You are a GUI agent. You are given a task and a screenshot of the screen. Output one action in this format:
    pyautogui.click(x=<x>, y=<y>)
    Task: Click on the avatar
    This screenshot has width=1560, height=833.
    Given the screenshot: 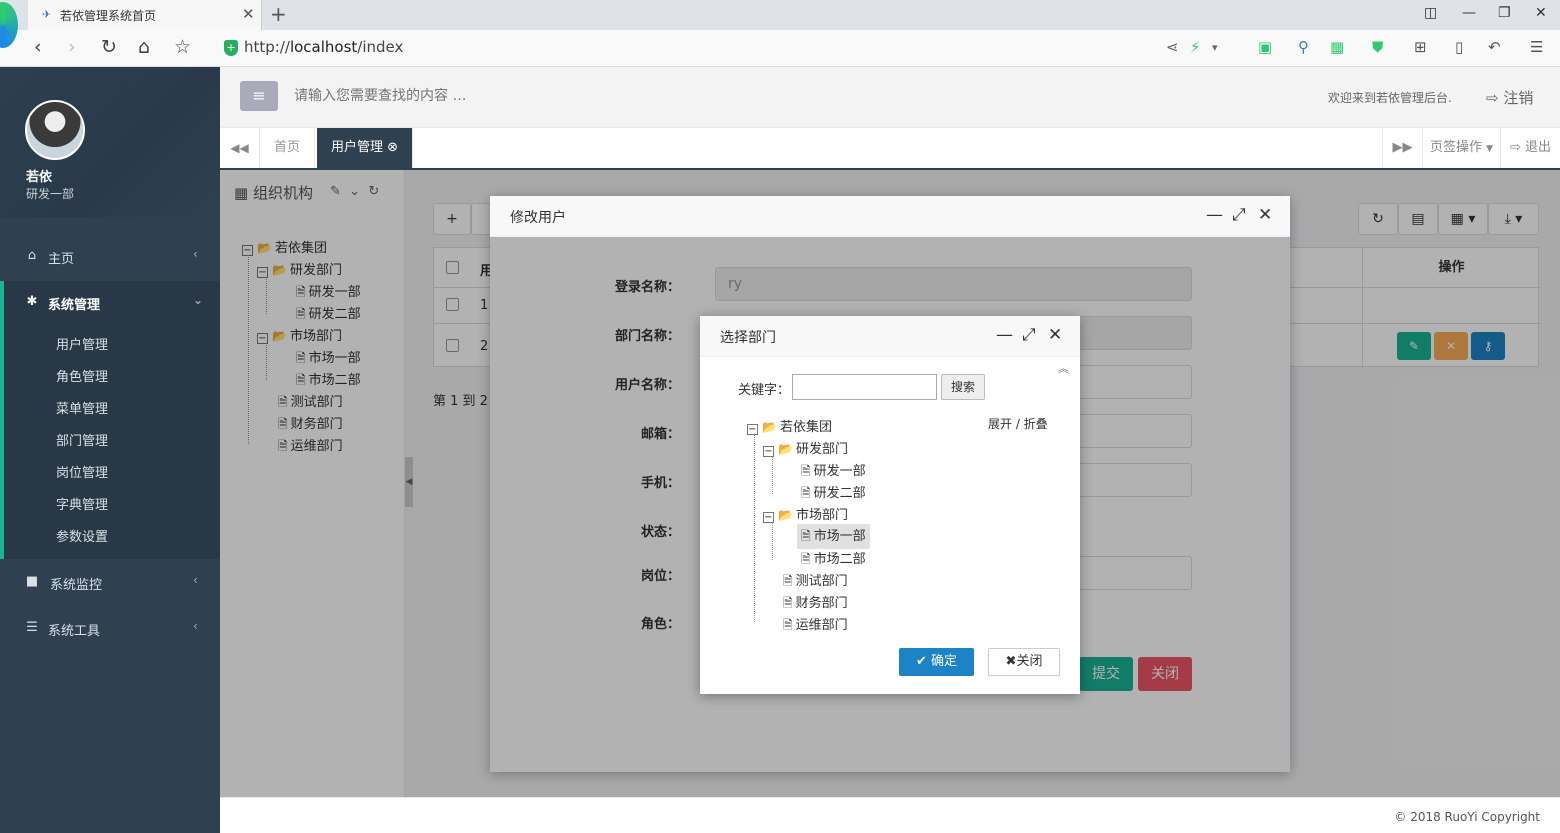 What is the action you would take?
    pyautogui.click(x=55, y=130)
    